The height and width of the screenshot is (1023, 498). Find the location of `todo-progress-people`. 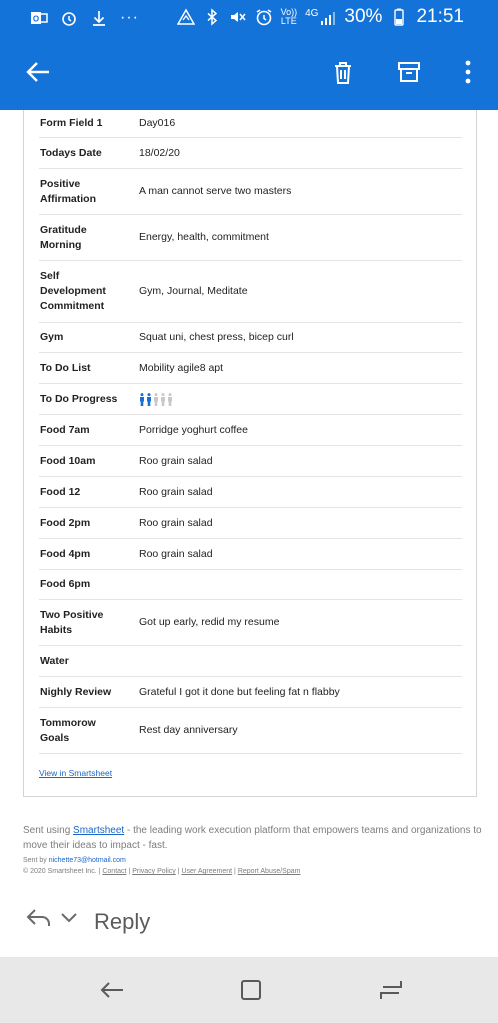

todo-progress-people is located at coordinates (300, 399).